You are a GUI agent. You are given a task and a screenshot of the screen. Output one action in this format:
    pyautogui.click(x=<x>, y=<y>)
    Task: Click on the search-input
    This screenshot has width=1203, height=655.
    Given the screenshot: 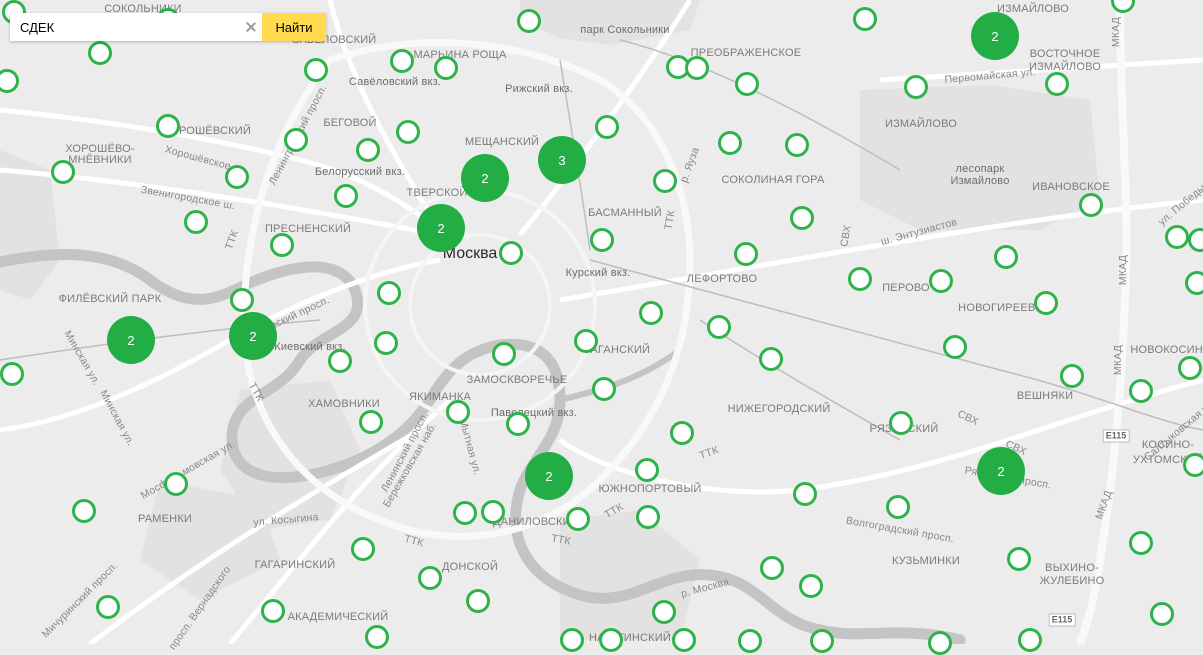 What is the action you would take?
    pyautogui.click(x=130, y=27)
    